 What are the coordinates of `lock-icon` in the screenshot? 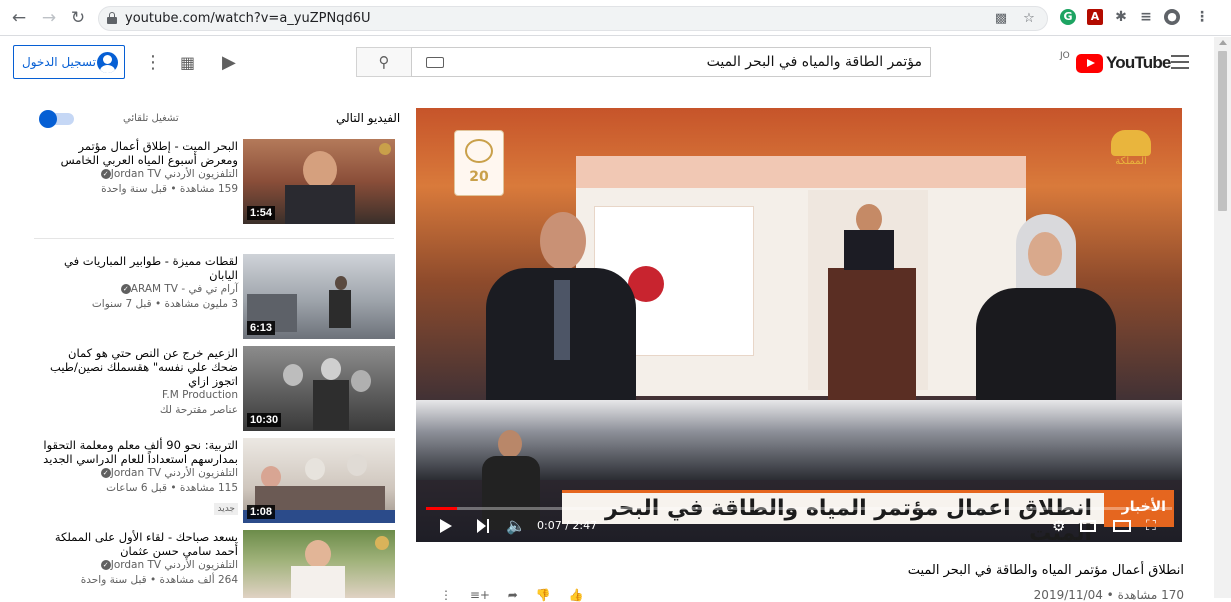 It's located at (112, 18).